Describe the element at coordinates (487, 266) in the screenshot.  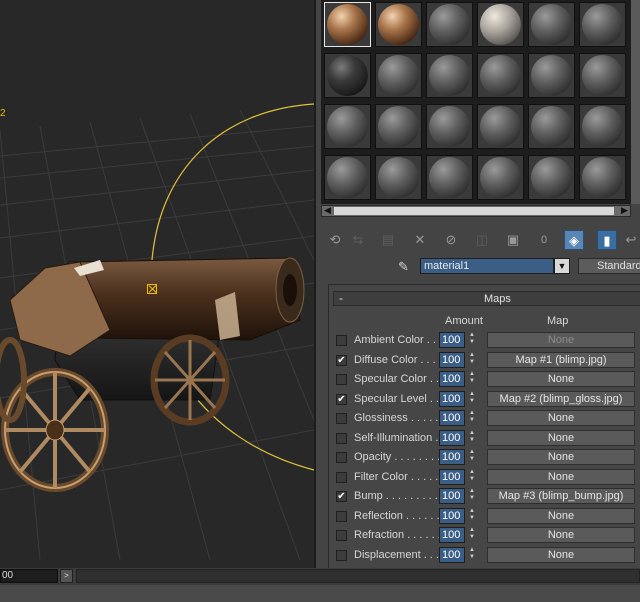
I see `material-name-field: material1` at that location.